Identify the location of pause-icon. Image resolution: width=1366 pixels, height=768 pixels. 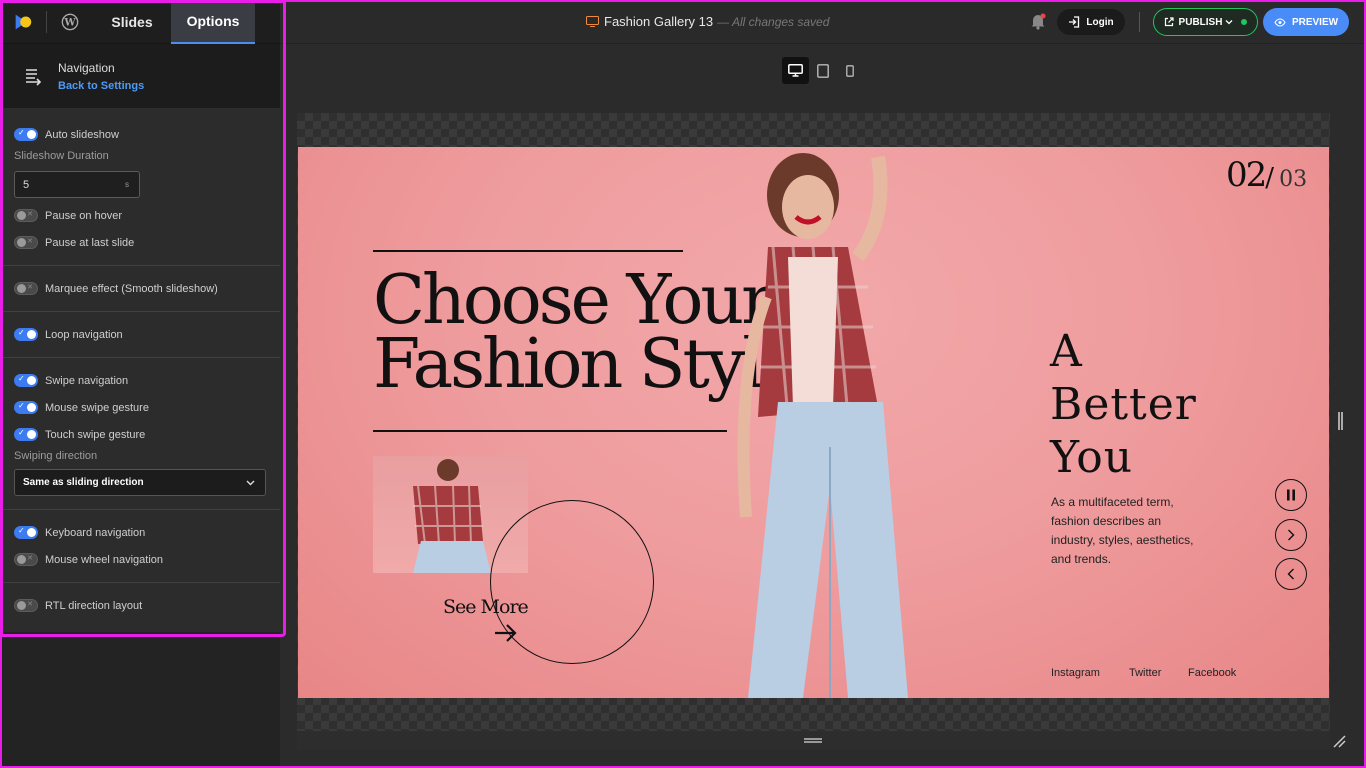
(1291, 495).